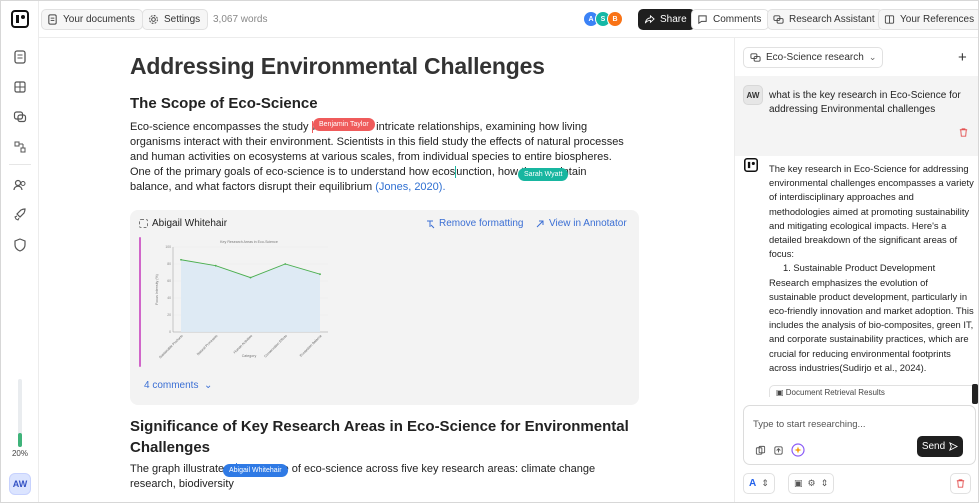 Image resolution: width=979 pixels, height=503 pixels. I want to click on remove-formatting-label: Remove formatting, so click(481, 223).